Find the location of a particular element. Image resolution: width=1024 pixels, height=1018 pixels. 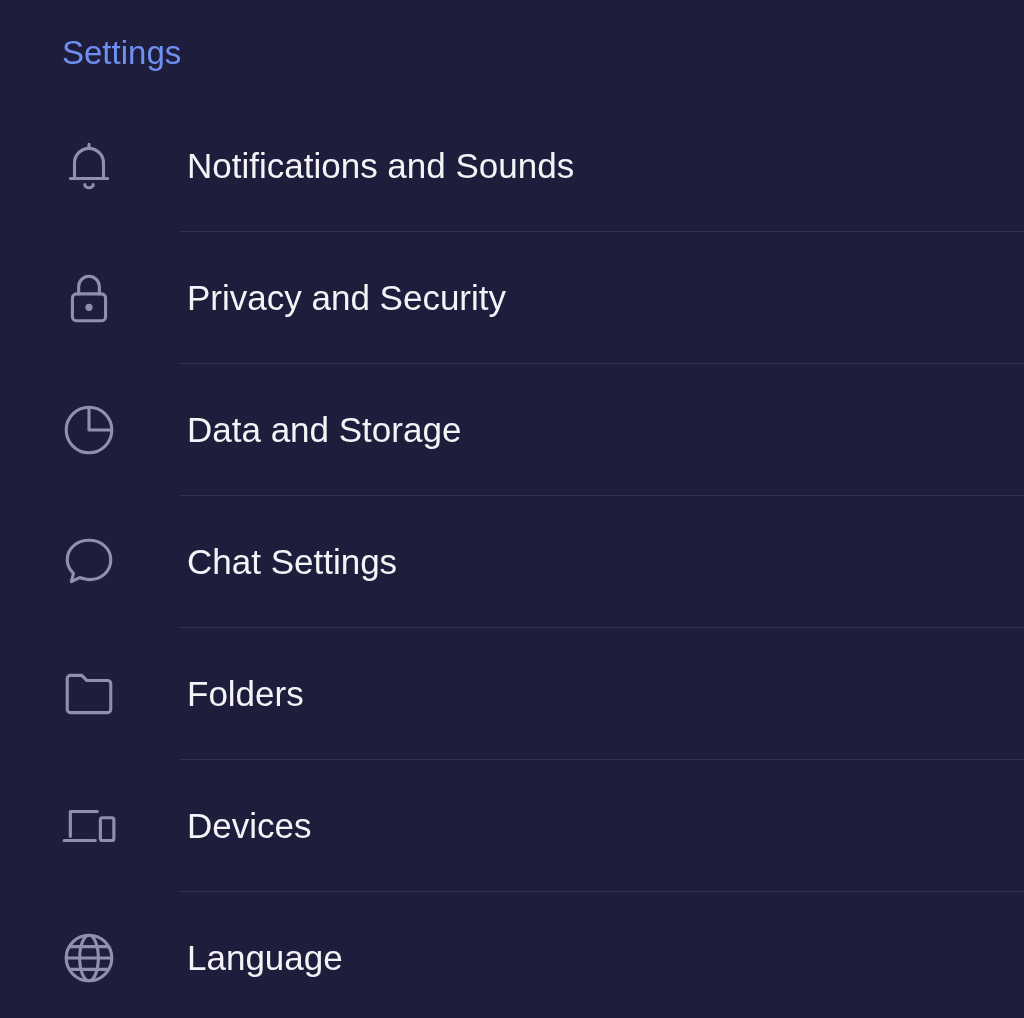

row-label: Notifications and Sounds is located at coordinates (381, 165).